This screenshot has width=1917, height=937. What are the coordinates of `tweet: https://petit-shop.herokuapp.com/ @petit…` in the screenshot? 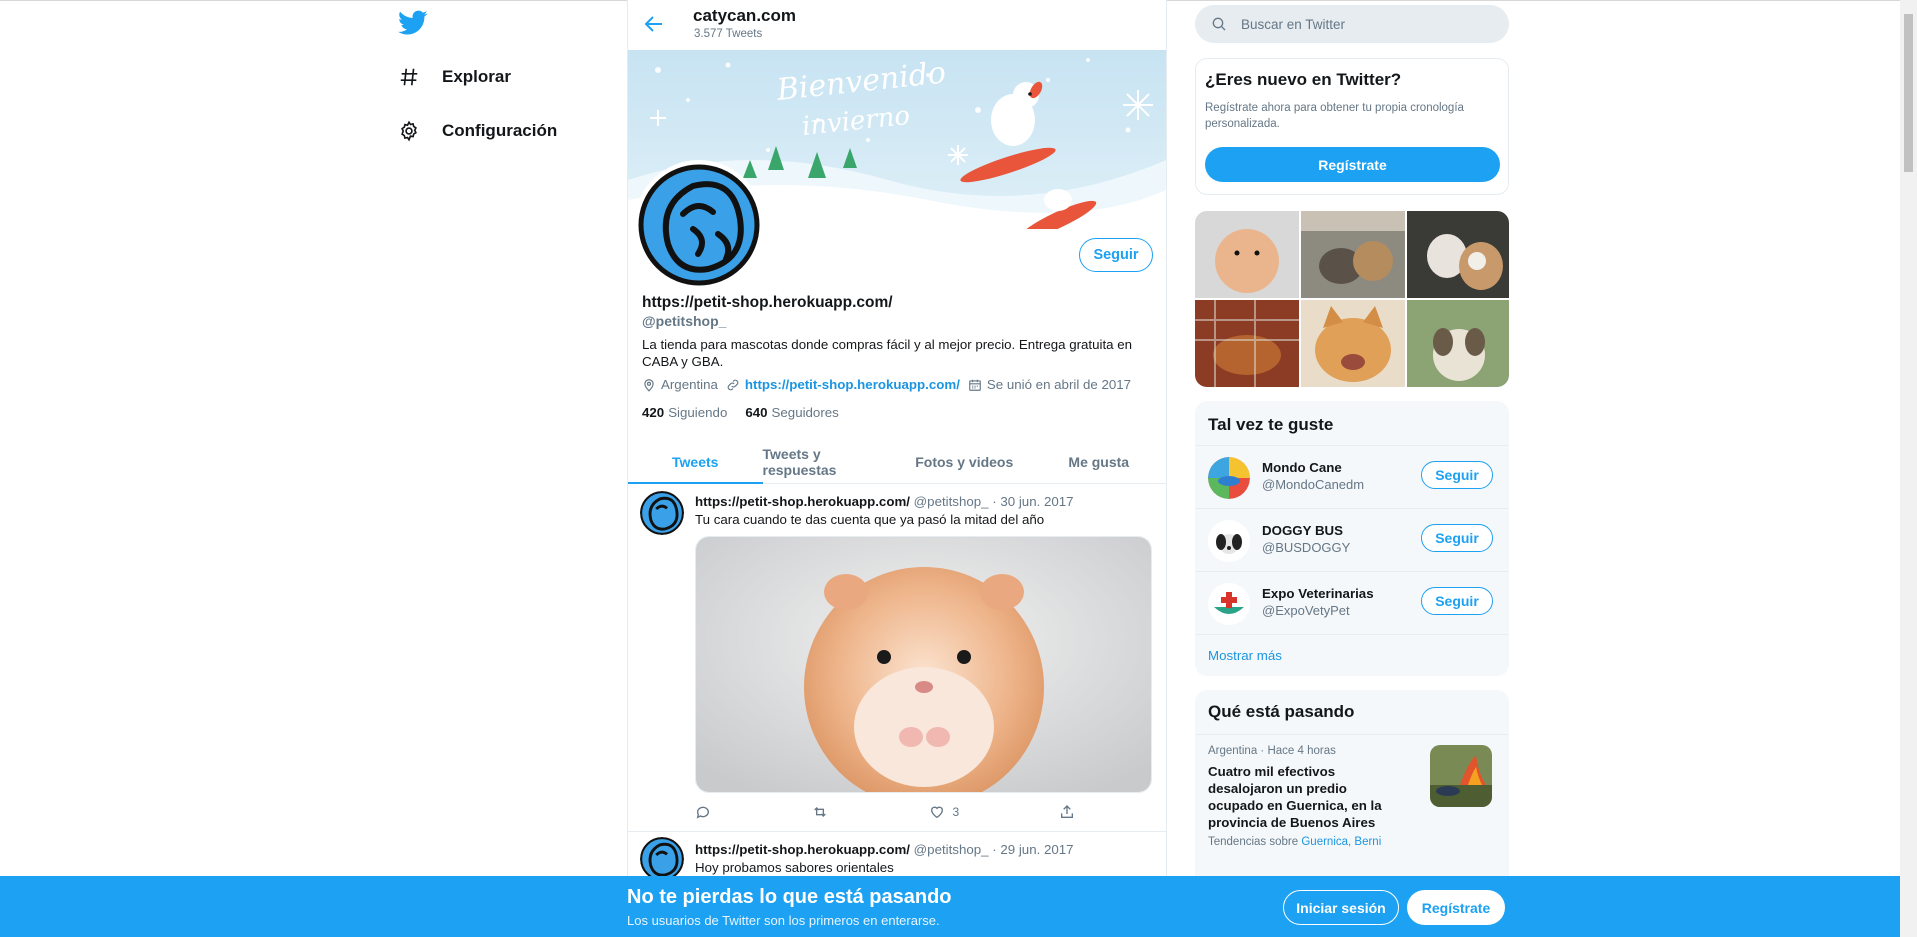 It's located at (897, 656).